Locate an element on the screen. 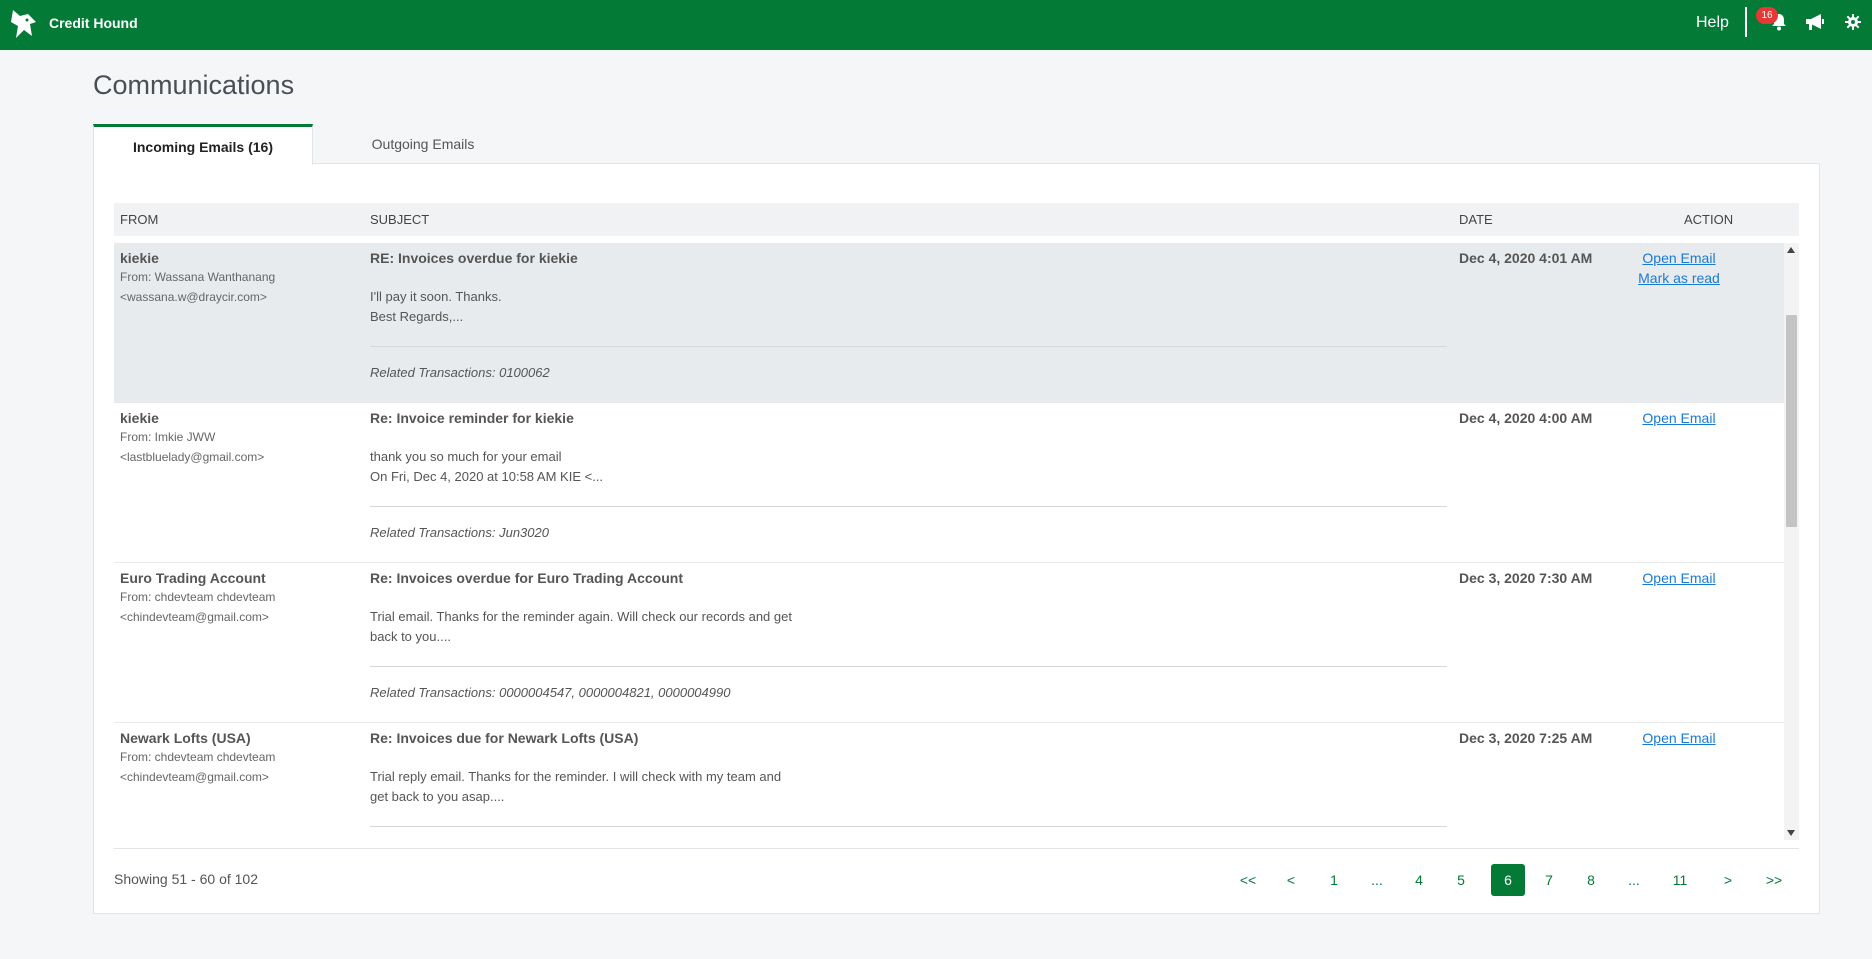  email-date: Dec 3, 2020 7:30 AM is located at coordinates (1526, 578).